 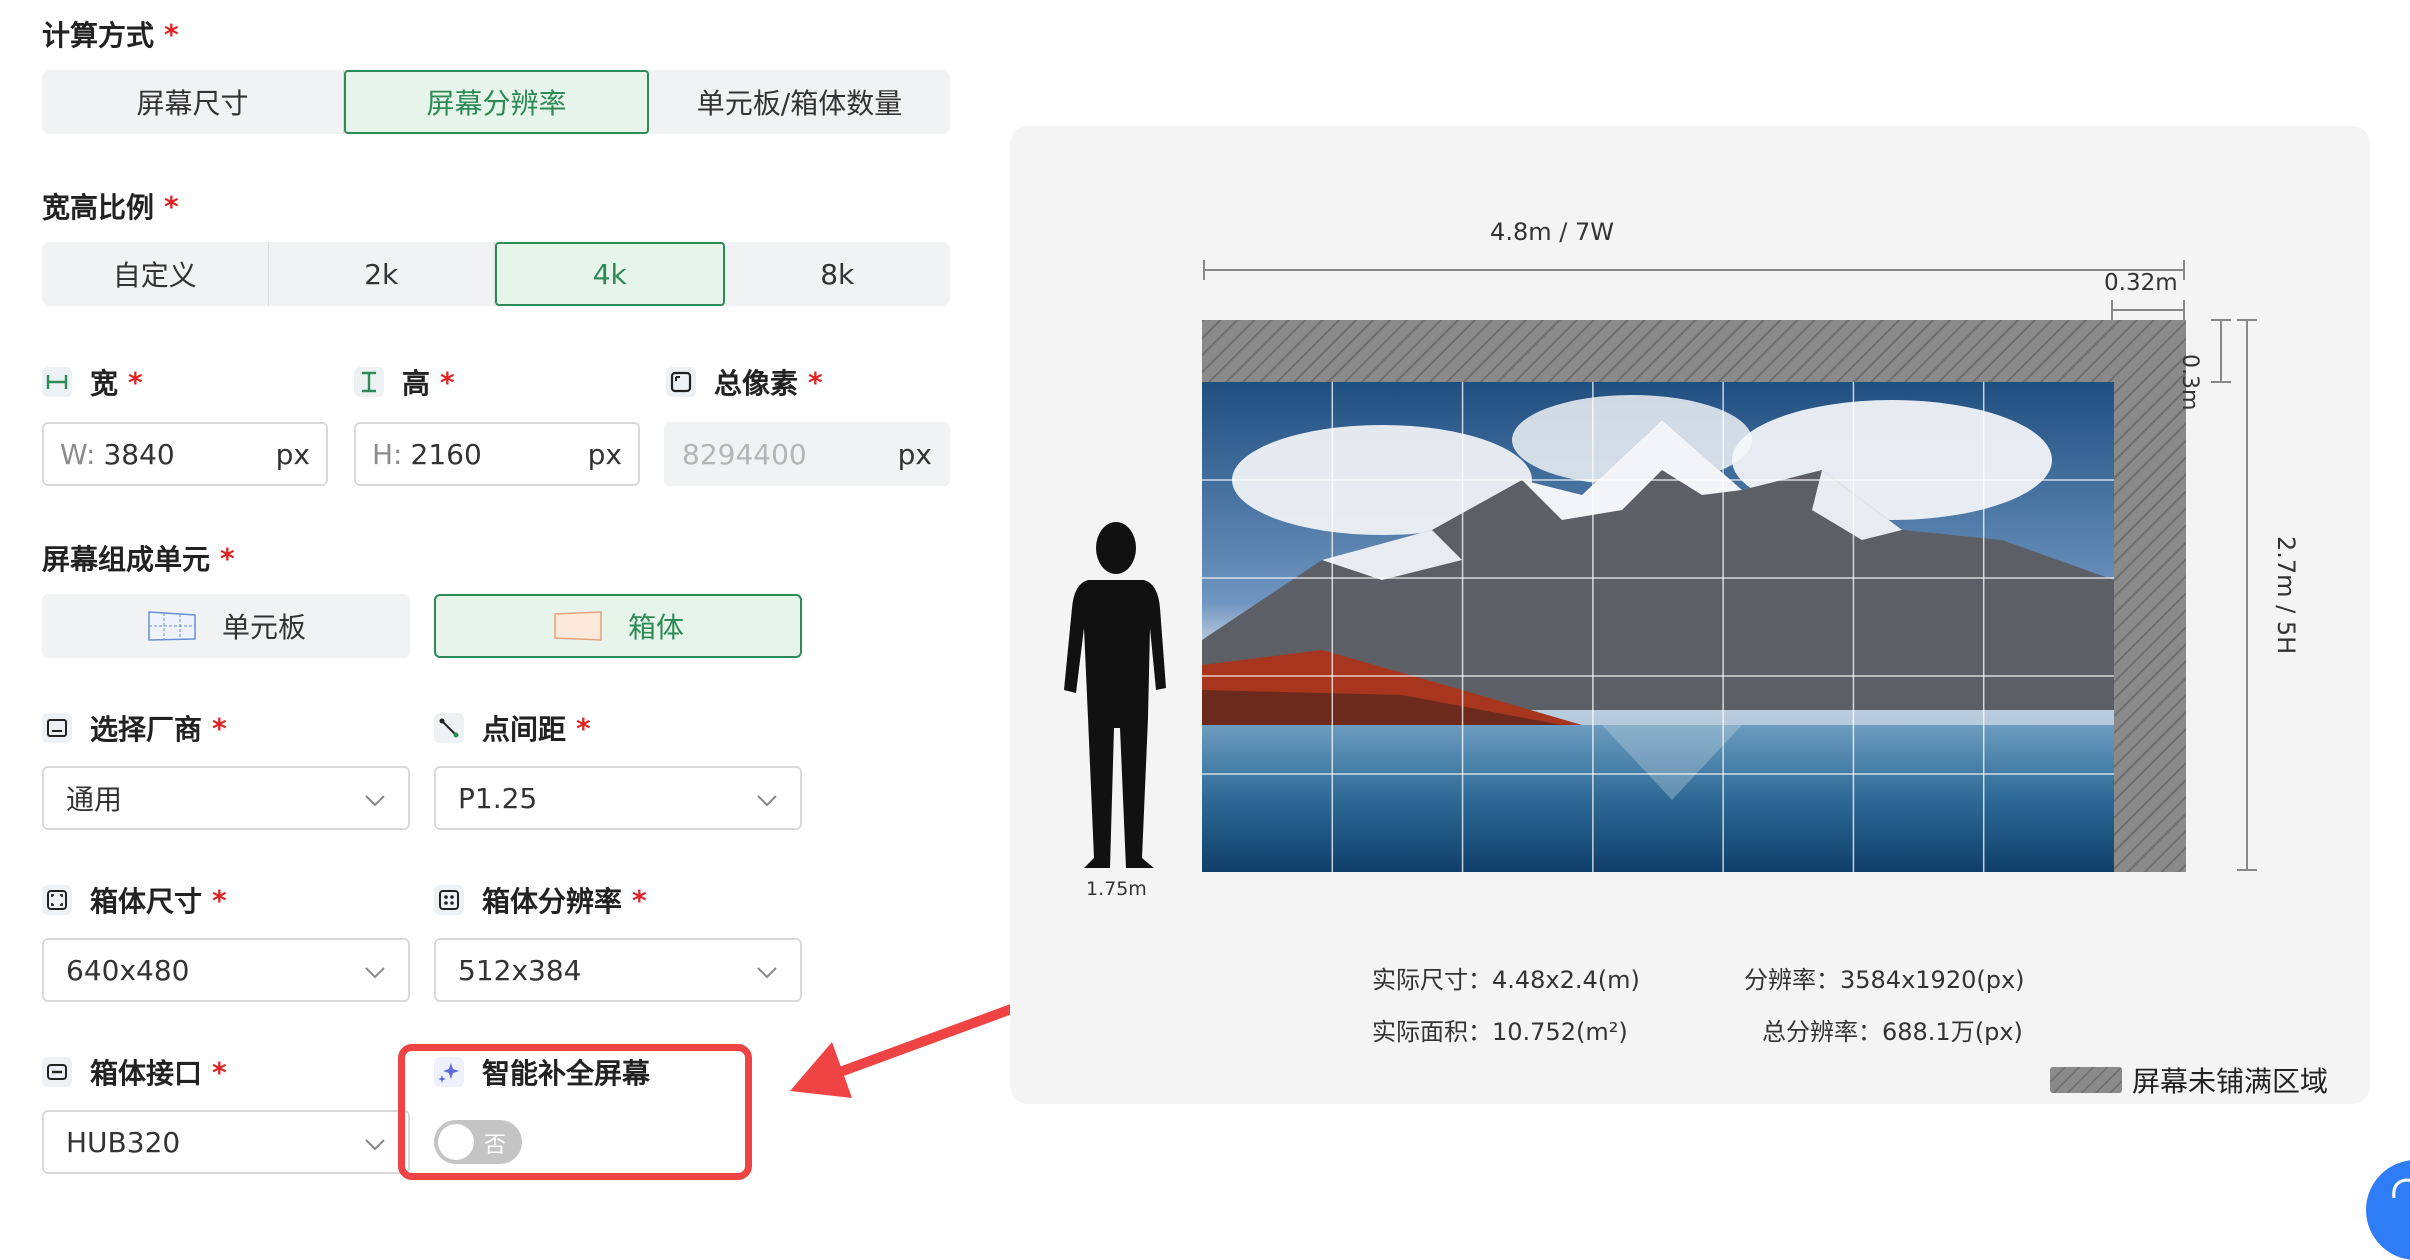 I want to click on ratio-option-2k: 2k, so click(x=382, y=274).